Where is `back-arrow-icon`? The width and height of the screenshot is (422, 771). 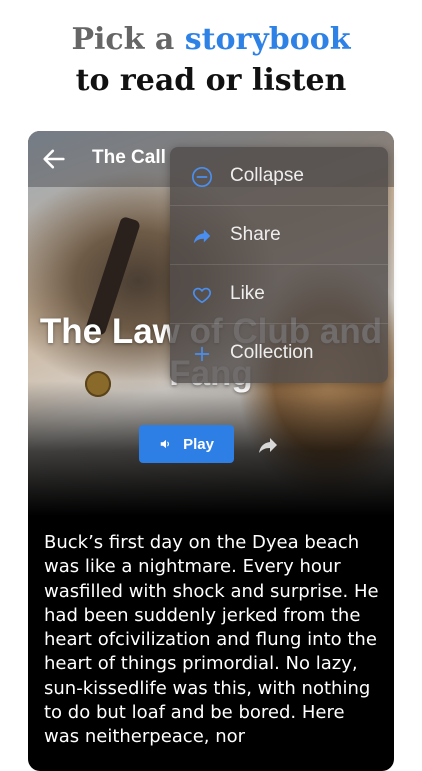
back-arrow-icon is located at coordinates (54, 159).